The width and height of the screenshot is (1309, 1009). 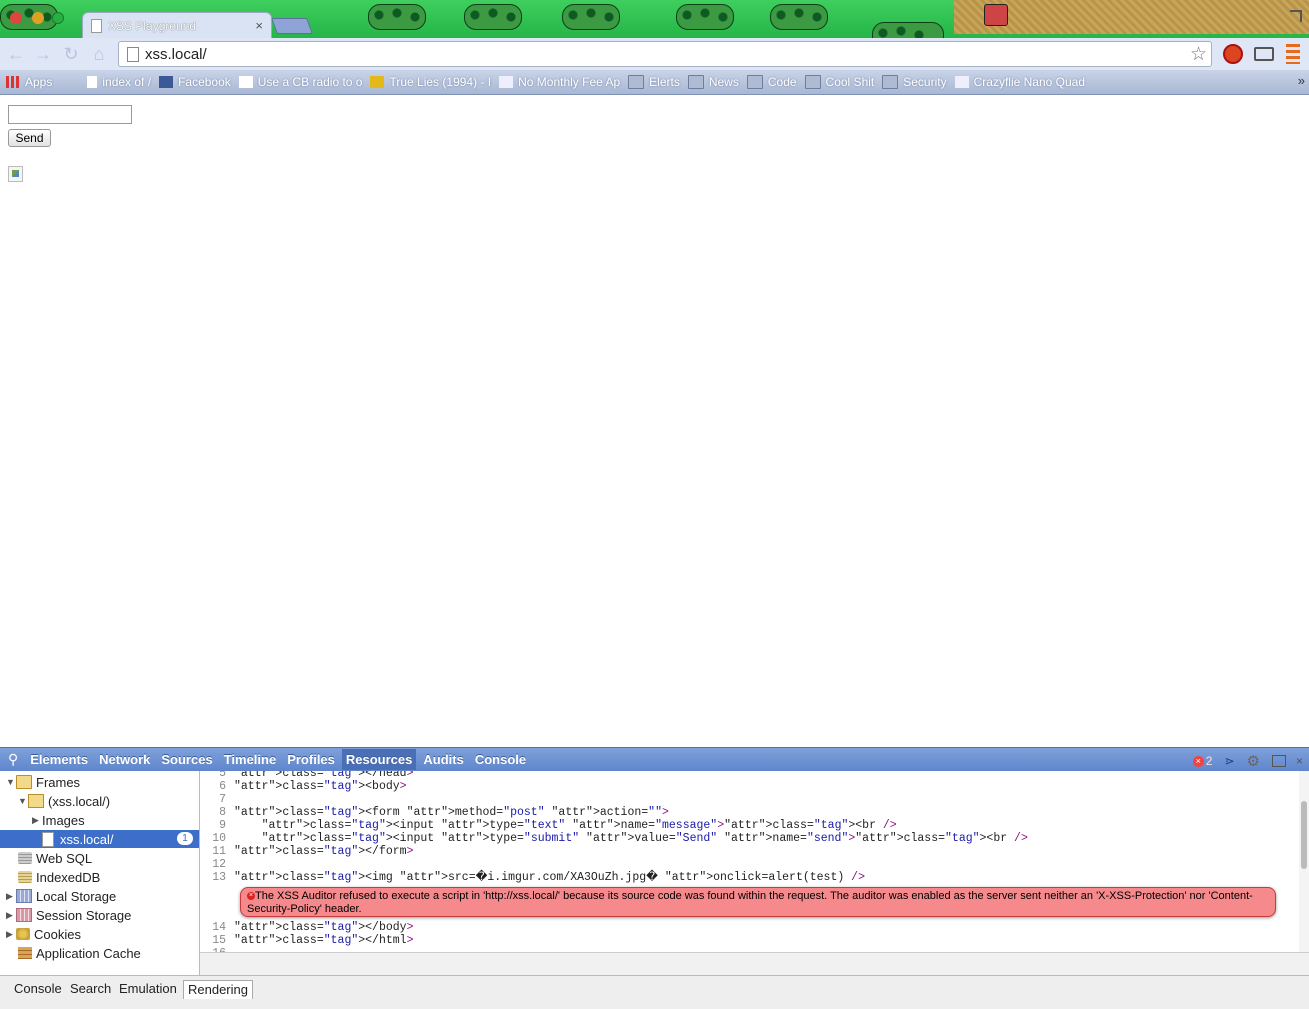 I want to click on bookmark-item, so click(x=69, y=82).